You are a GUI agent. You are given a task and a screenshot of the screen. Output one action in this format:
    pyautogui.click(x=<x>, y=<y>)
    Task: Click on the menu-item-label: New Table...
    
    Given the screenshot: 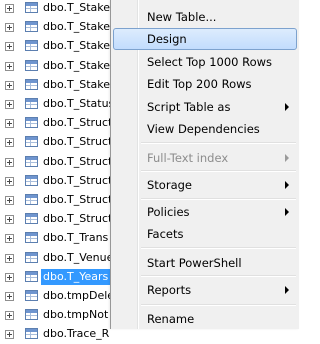 What is the action you would take?
    pyautogui.click(x=182, y=17)
    